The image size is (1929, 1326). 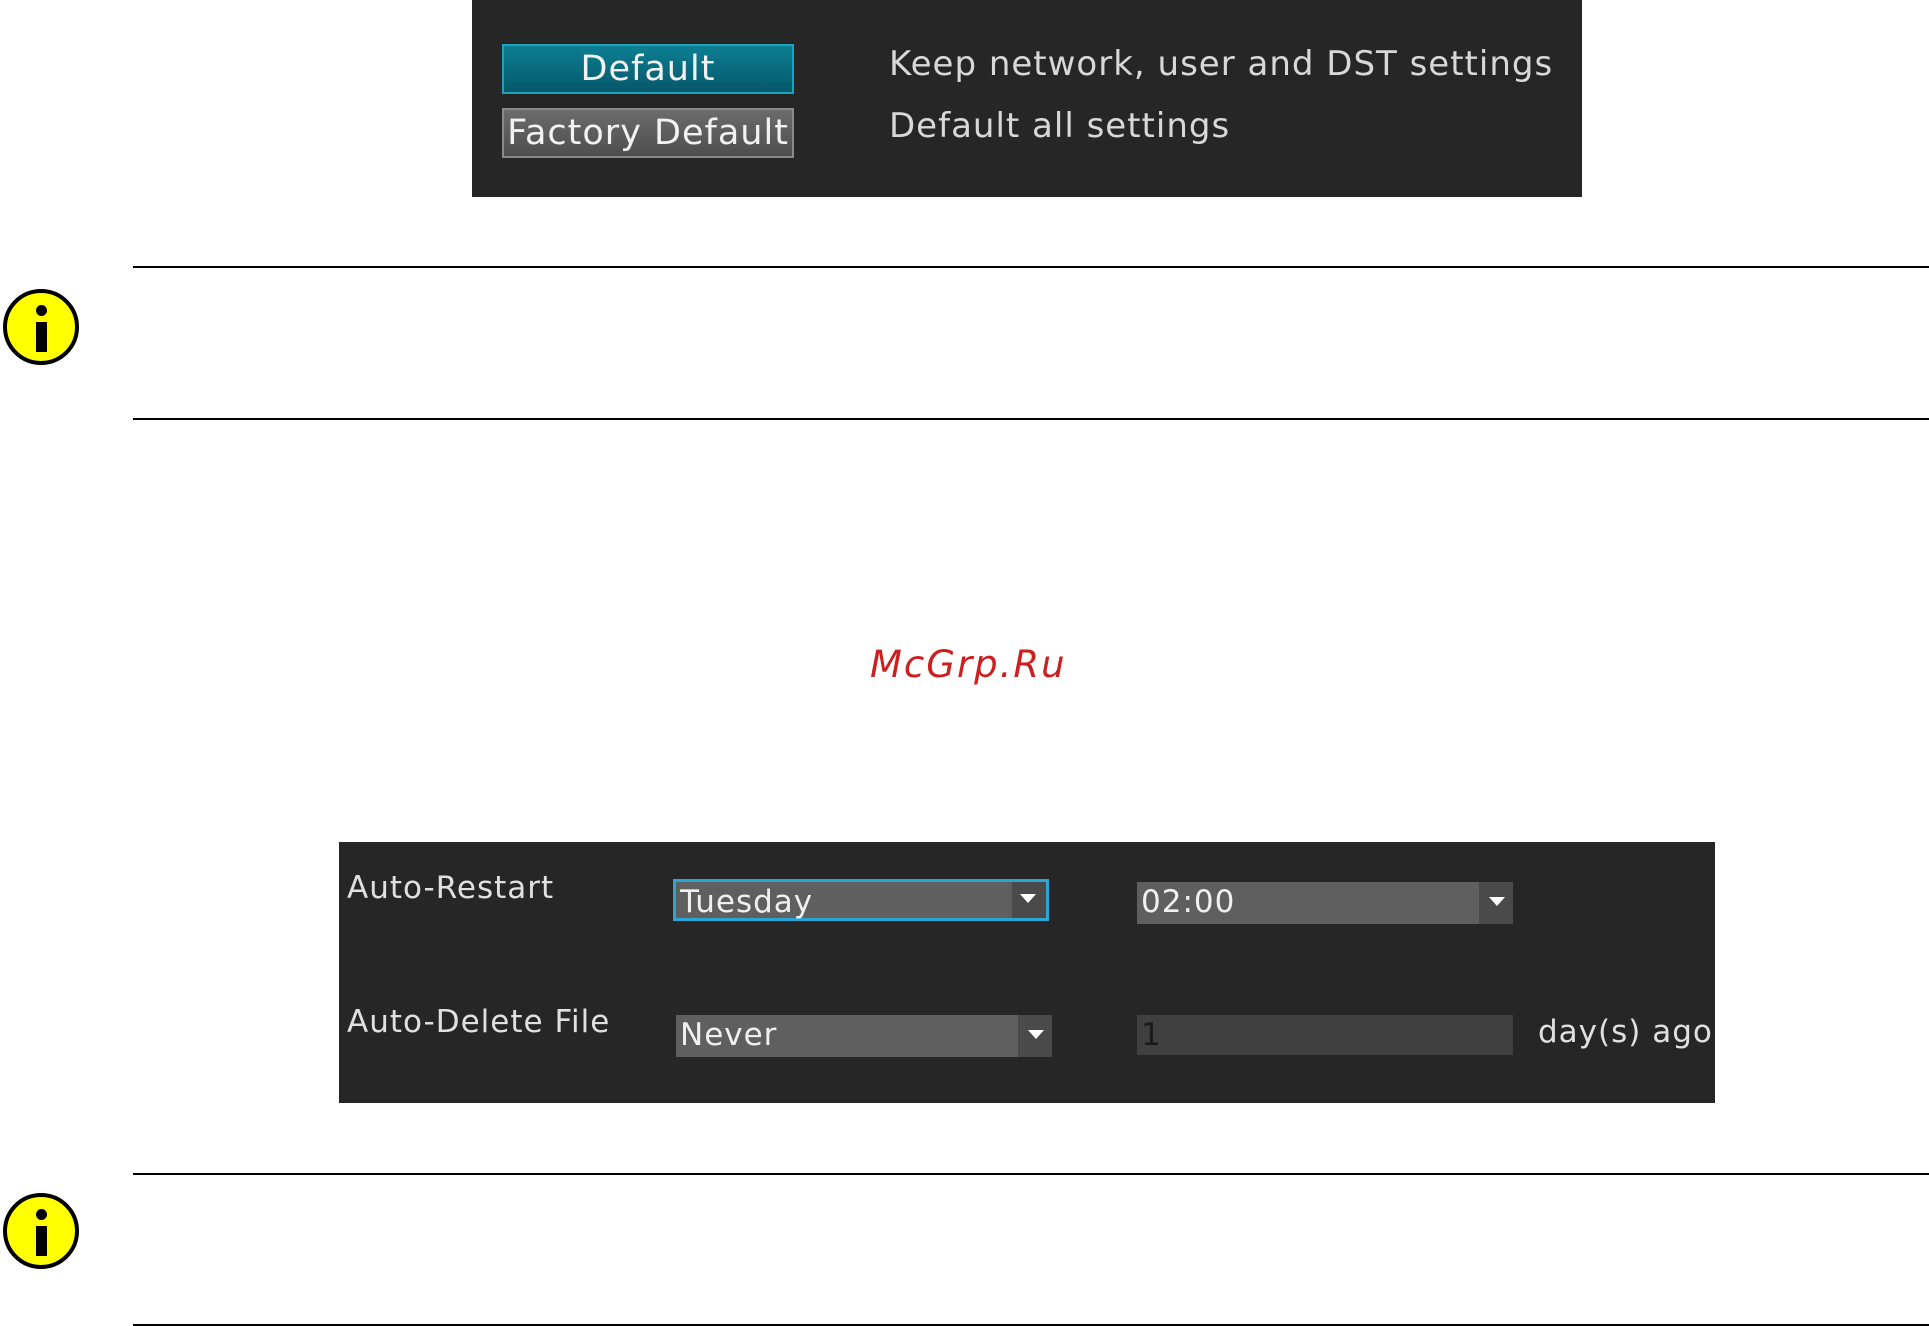 What do you see at coordinates (1325, 1035) in the screenshot?
I see `auto-delete-days-input: 1` at bounding box center [1325, 1035].